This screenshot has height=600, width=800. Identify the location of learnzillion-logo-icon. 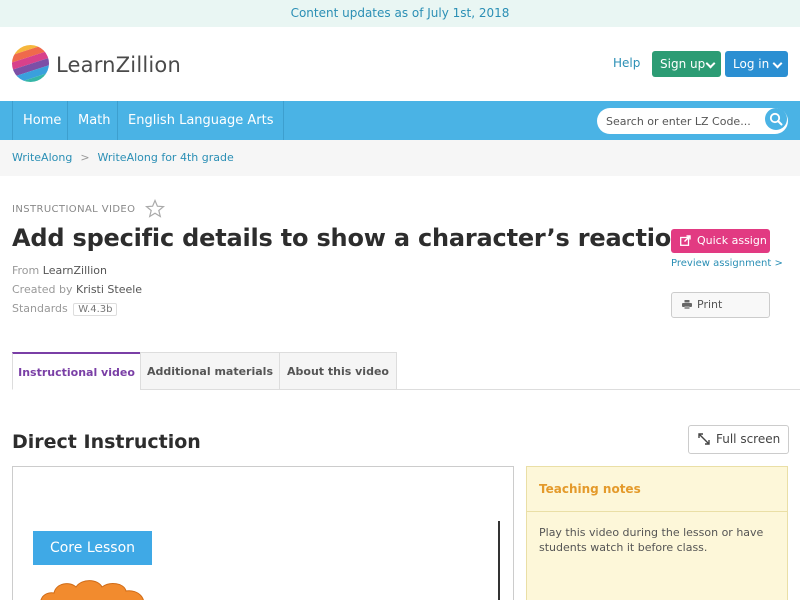
(30, 63).